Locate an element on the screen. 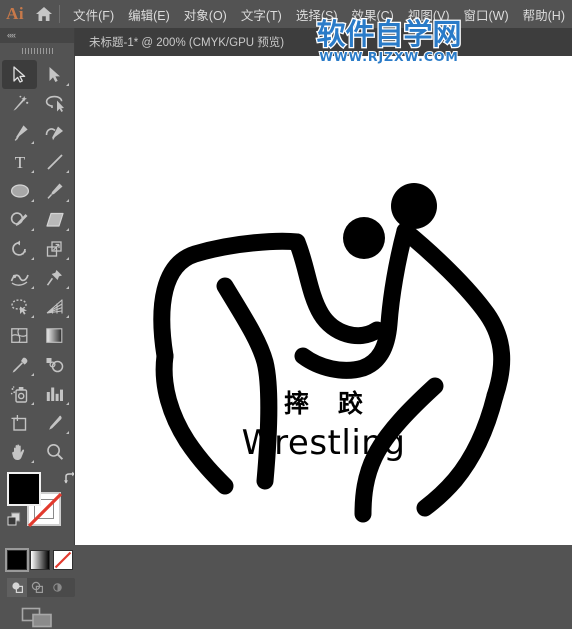  selection-tool is located at coordinates (19, 74).